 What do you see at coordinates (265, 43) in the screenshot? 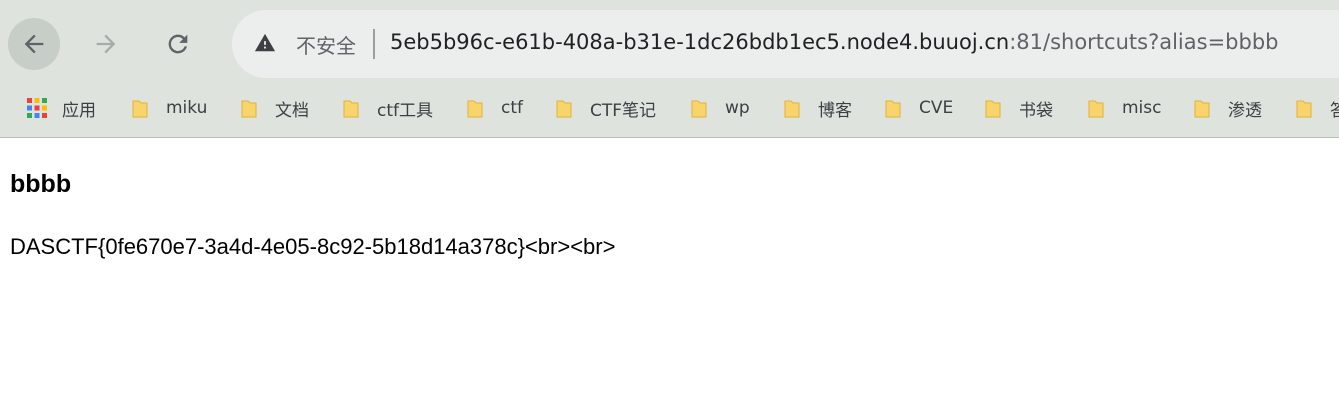
I see `warning-triangle-icon` at bounding box center [265, 43].